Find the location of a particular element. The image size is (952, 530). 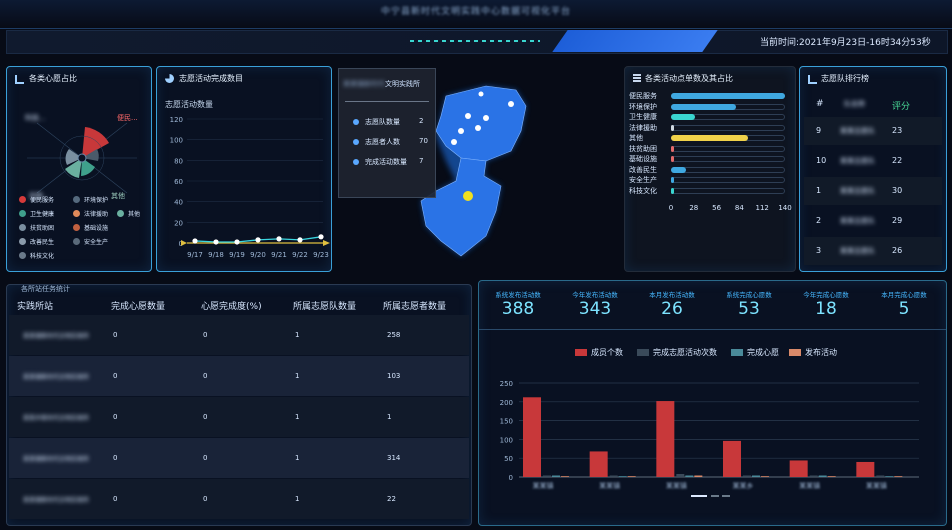

stat-value: 343 is located at coordinates (595, 309).